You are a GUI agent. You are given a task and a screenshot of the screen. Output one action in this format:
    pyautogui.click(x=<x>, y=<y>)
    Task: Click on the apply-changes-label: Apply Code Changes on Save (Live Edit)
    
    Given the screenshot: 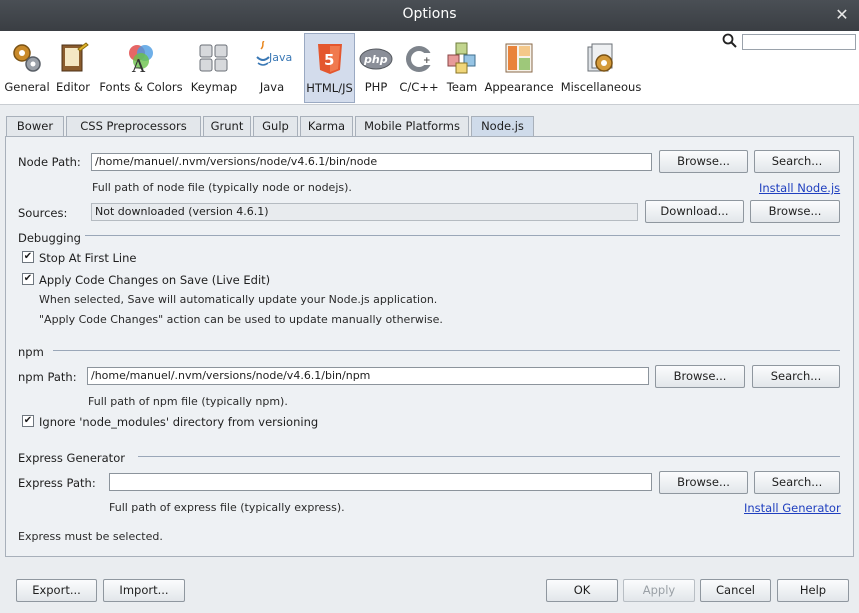 What is the action you would take?
    pyautogui.click(x=155, y=280)
    